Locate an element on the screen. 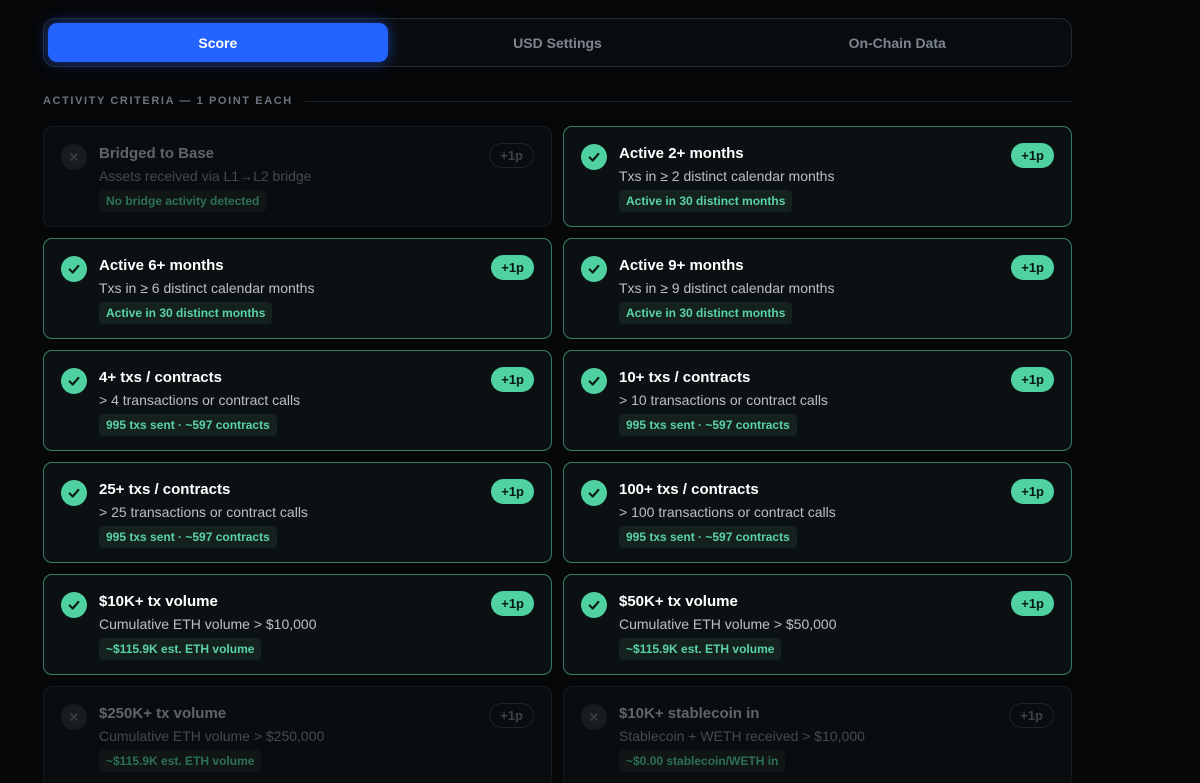 The width and height of the screenshot is (1200, 783). tab-bar: Score USD Settings On-Chain Data is located at coordinates (557, 42).